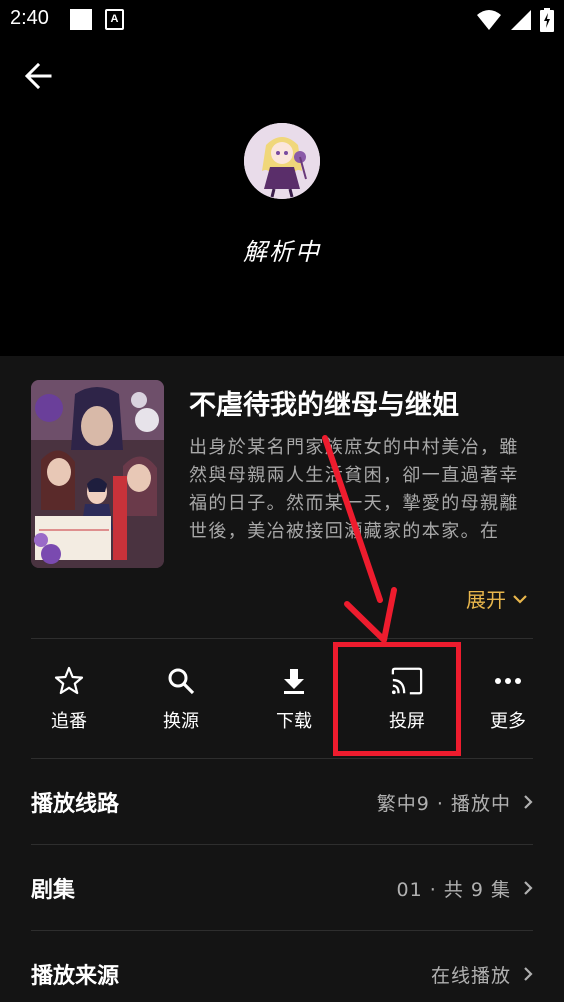 The width and height of the screenshot is (564, 1002). What do you see at coordinates (114, 19) in the screenshot?
I see `a-badge-icon: A` at bounding box center [114, 19].